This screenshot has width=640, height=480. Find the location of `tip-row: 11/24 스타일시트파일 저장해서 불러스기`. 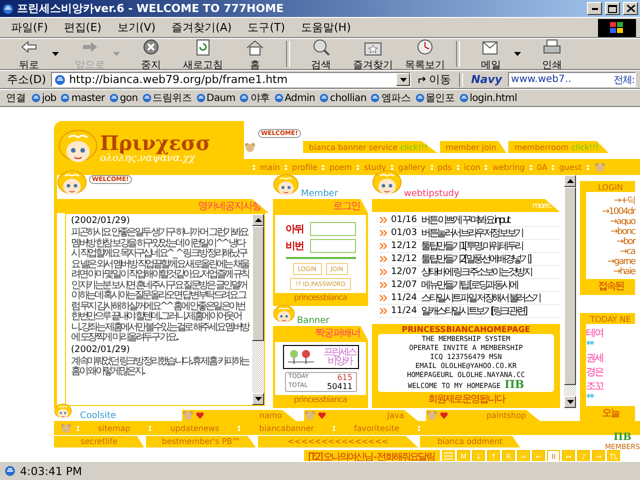

tip-row: 11/24 스타일시트파일 저장해서 불러스기 is located at coordinates (470, 298).